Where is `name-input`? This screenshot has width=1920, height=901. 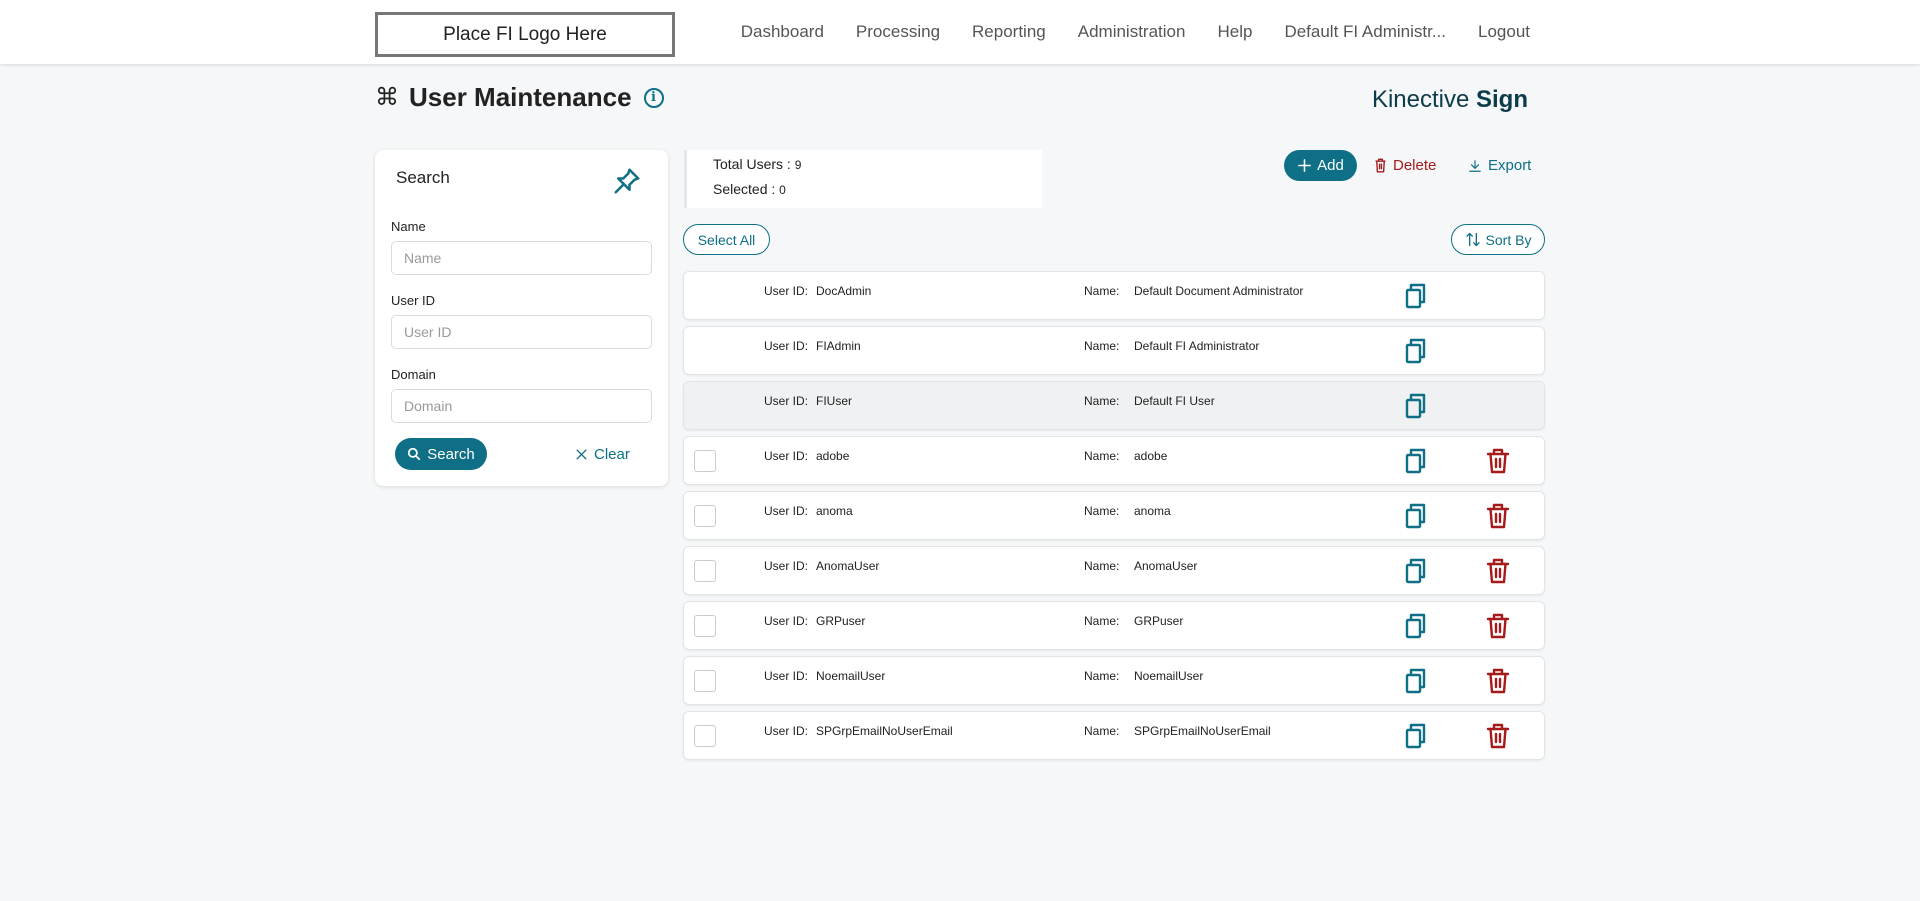
name-input is located at coordinates (521, 258).